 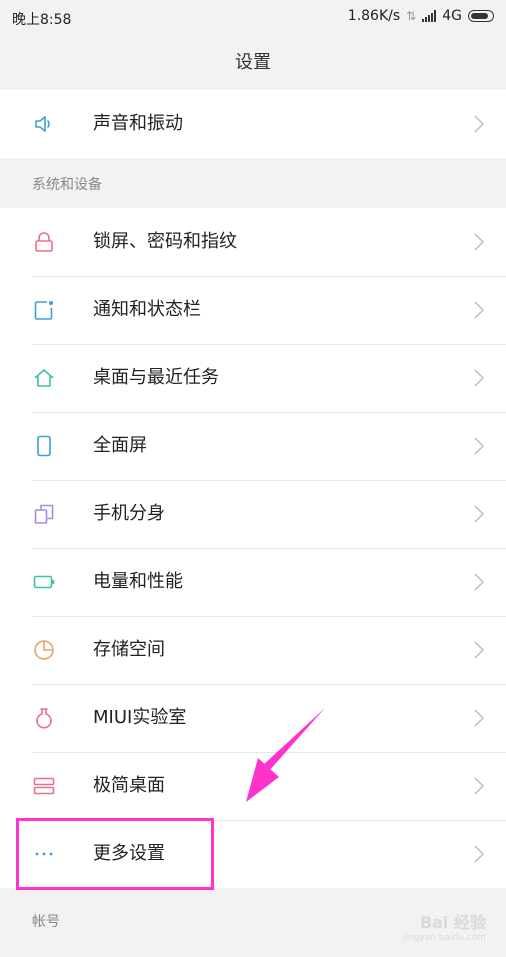 What do you see at coordinates (44, 650) in the screenshot?
I see `pie-chart-icon` at bounding box center [44, 650].